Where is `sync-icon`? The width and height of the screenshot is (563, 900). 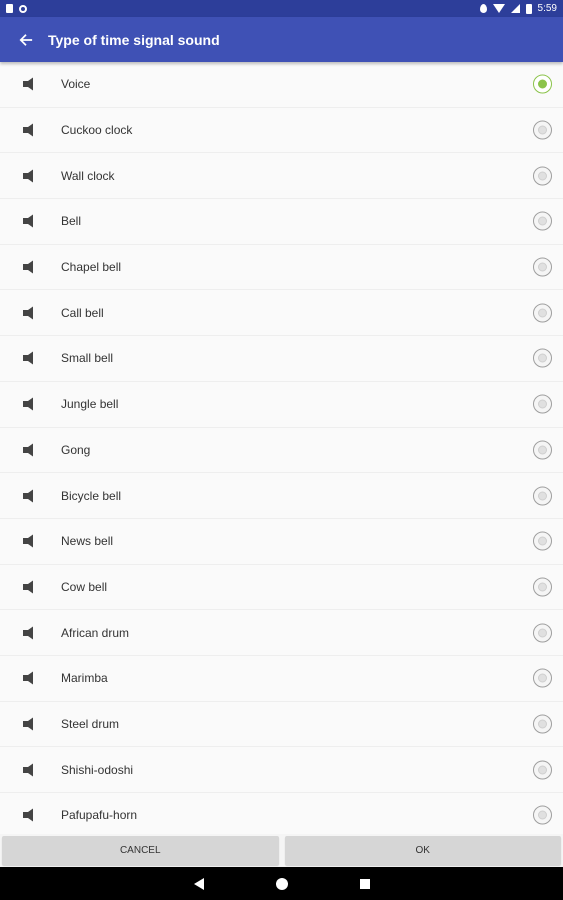
sync-icon is located at coordinates (23, 8).